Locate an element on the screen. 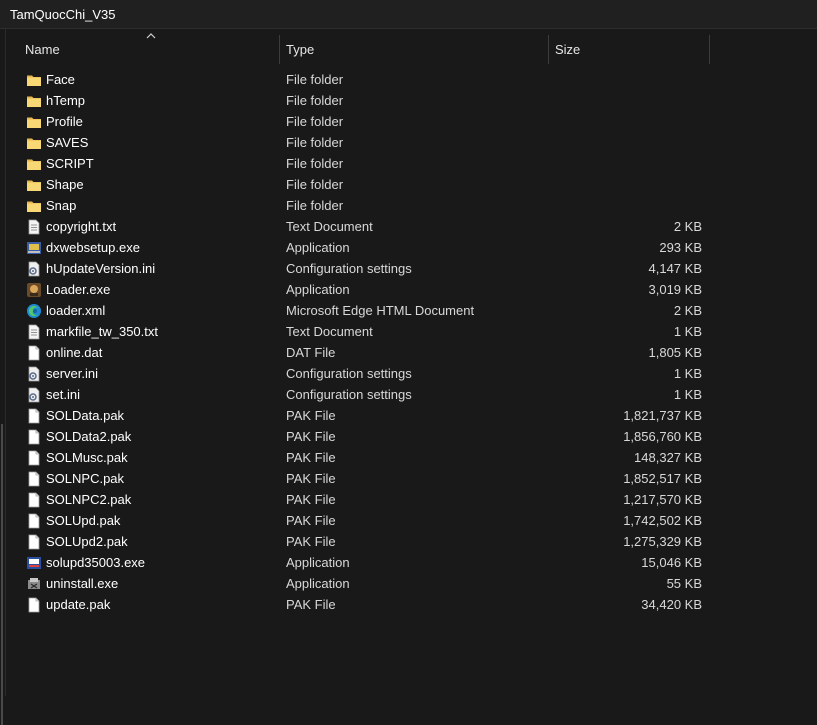  file-row: uninstall.exe Application 55 KB is located at coordinates (408, 584).